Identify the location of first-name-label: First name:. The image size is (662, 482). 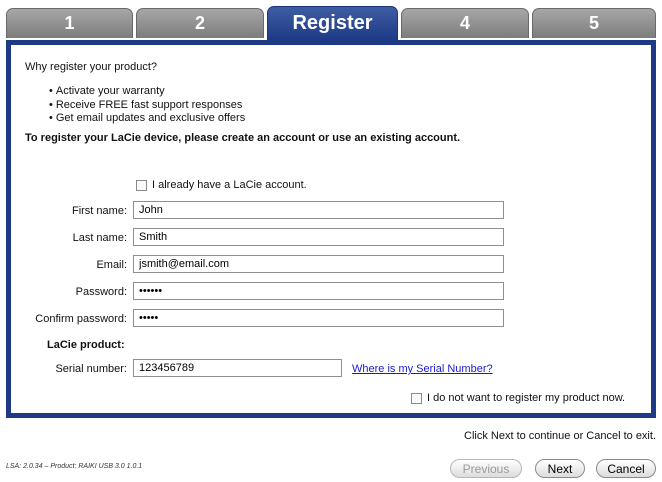
(99, 211).